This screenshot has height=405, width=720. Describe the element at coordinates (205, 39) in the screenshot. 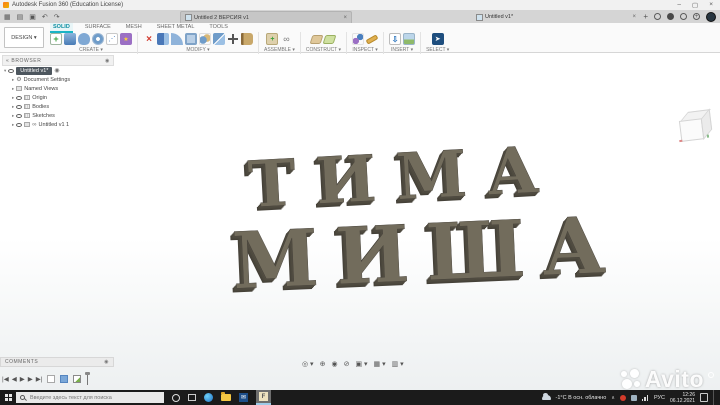

I see `combine-icon` at that location.